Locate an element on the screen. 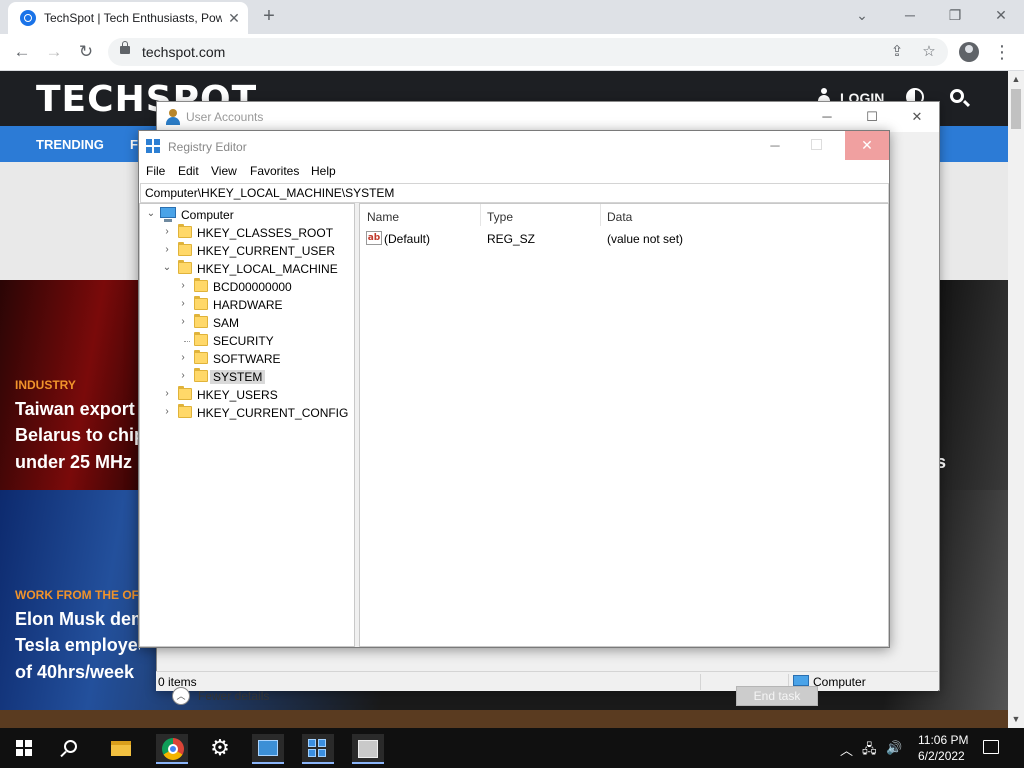 Image resolution: width=1024 pixels, height=768 pixels. bookmark-star-icon: ☆ is located at coordinates (929, 52).